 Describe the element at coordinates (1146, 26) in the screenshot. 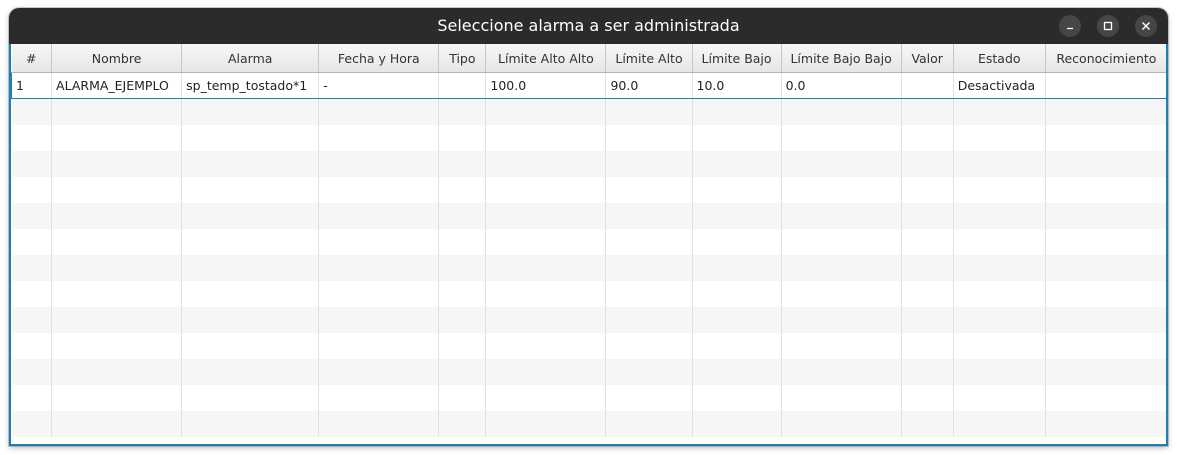

I see `close-button` at that location.